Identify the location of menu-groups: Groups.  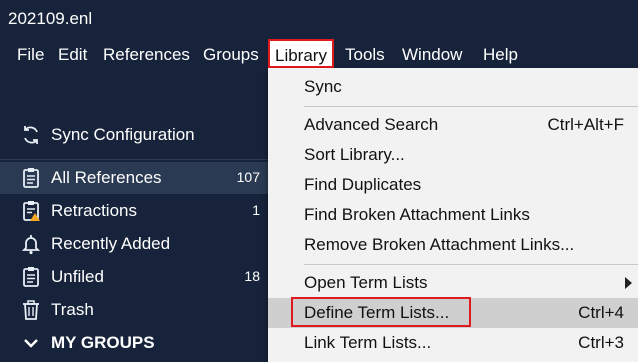
(231, 55).